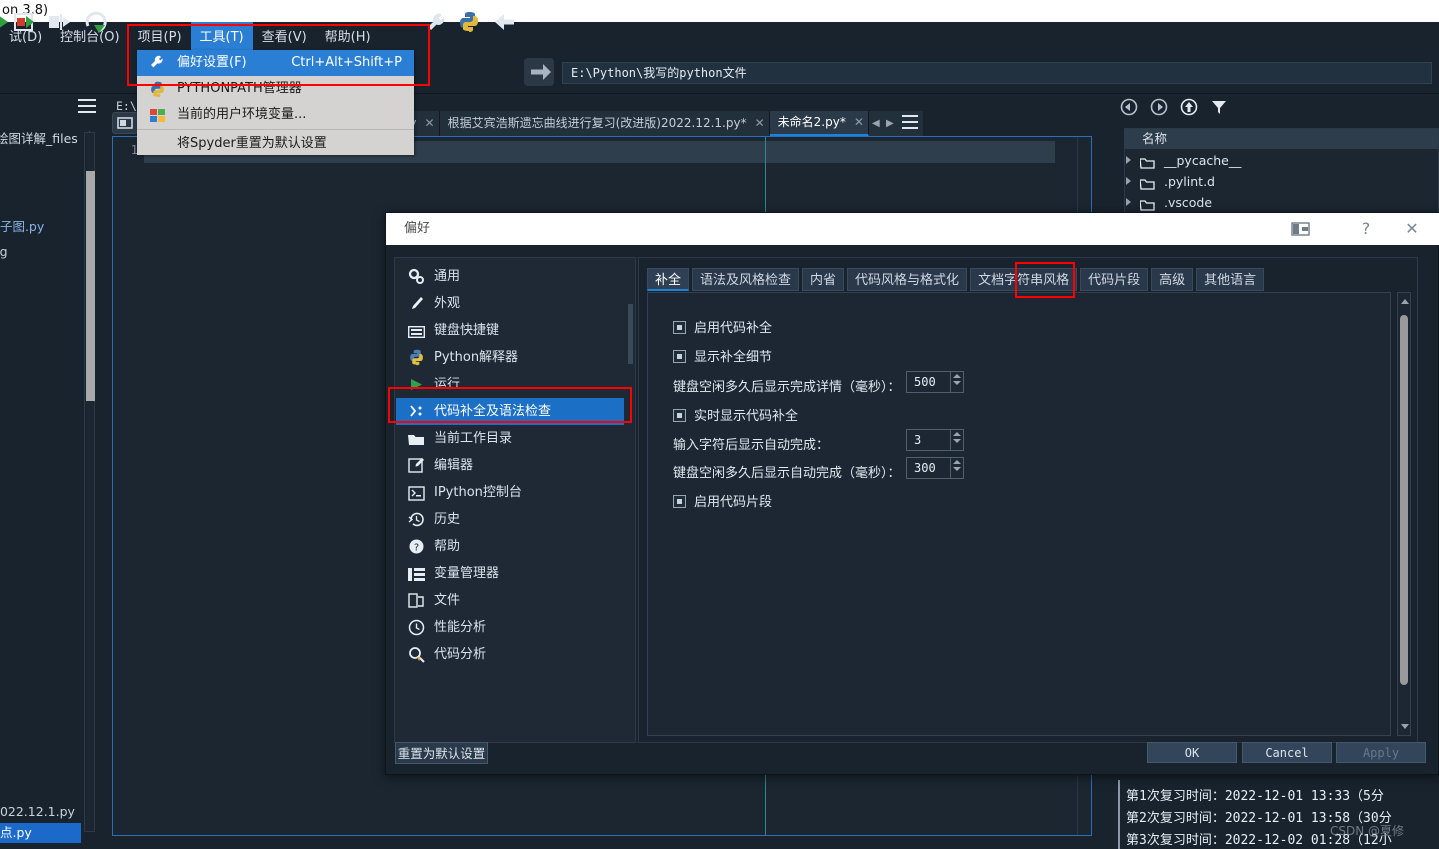 This screenshot has width=1439, height=849. What do you see at coordinates (889, 123) in the screenshot?
I see `tab-scroll-right-icon: ▶` at bounding box center [889, 123].